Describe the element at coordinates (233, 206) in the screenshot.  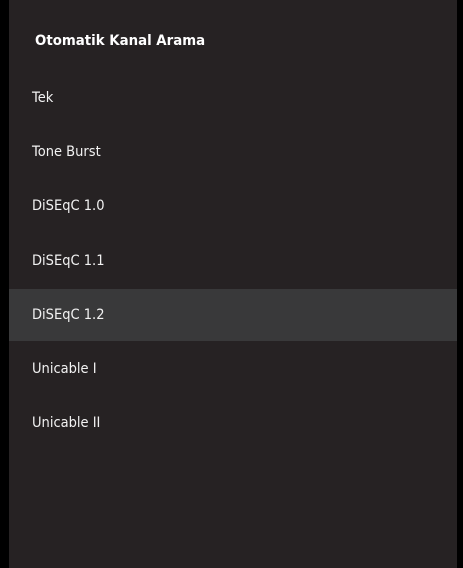
I see `list-item-diseqc-1-0: DiSEqC 1.0` at that location.